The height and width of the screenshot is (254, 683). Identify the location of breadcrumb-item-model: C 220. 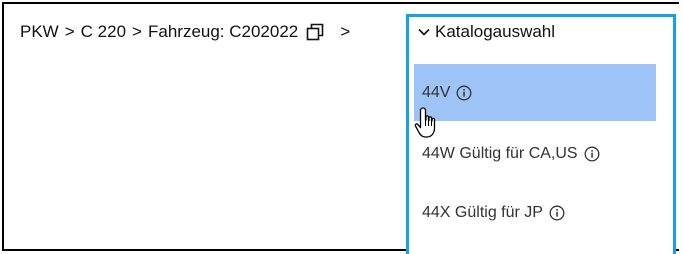
(103, 32).